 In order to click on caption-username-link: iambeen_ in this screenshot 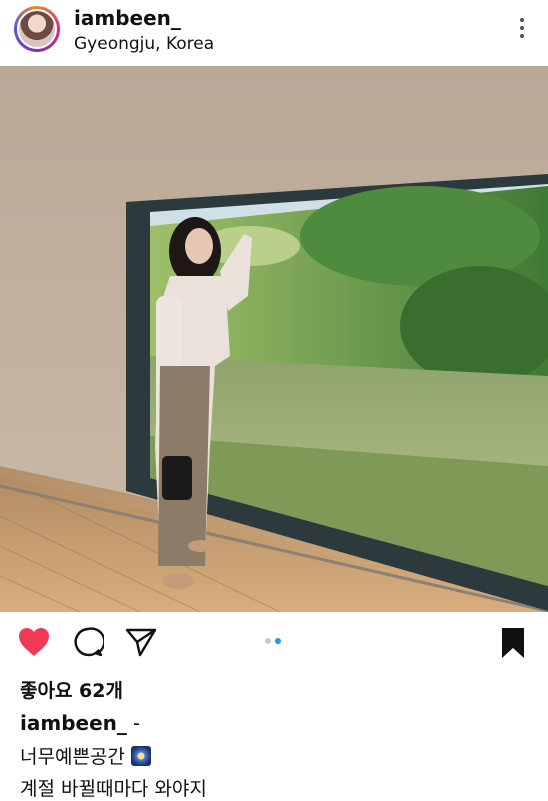, I will do `click(73, 723)`.